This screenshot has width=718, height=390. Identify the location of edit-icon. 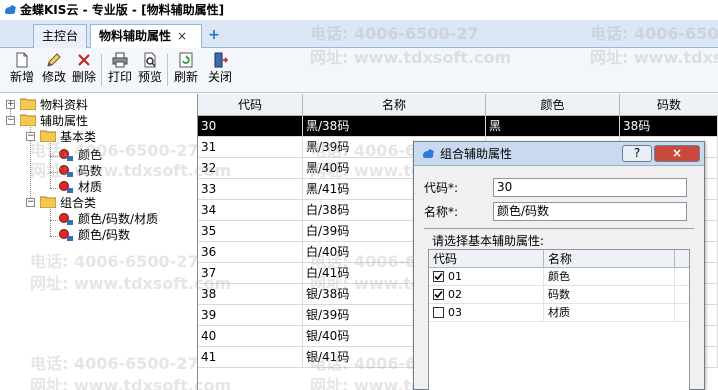
(54, 60).